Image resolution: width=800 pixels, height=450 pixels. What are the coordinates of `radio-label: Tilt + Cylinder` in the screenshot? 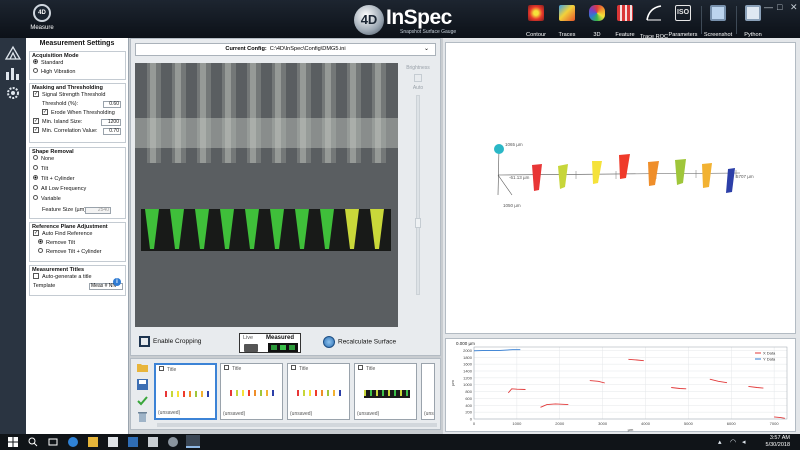 It's located at (58, 179).